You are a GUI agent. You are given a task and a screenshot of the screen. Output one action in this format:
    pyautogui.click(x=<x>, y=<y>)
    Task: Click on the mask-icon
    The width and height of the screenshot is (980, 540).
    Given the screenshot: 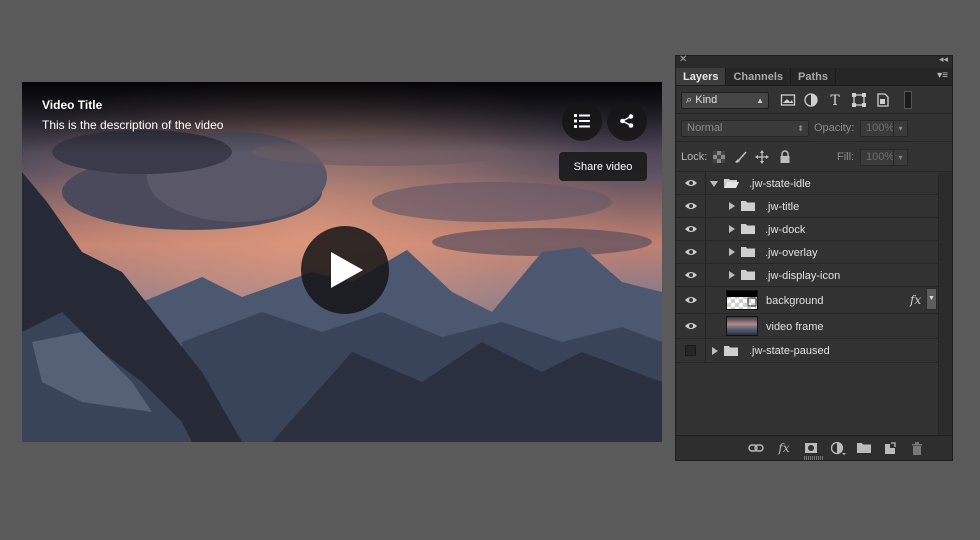 What is the action you would take?
    pyautogui.click(x=811, y=448)
    